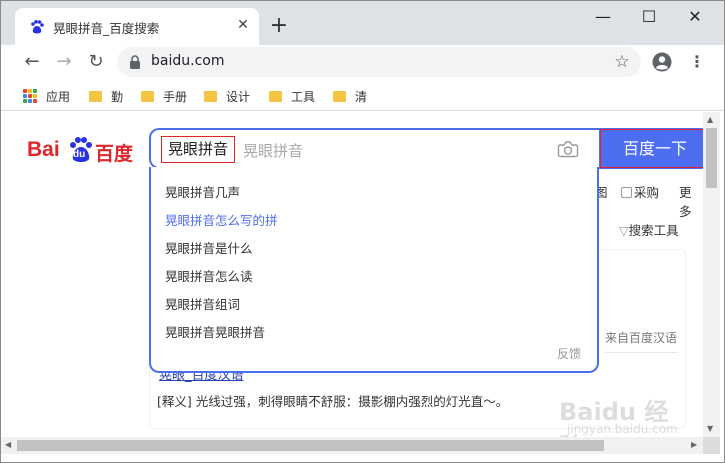  What do you see at coordinates (641, 337) in the screenshot?
I see `source-note: 来自百度汉语` at bounding box center [641, 337].